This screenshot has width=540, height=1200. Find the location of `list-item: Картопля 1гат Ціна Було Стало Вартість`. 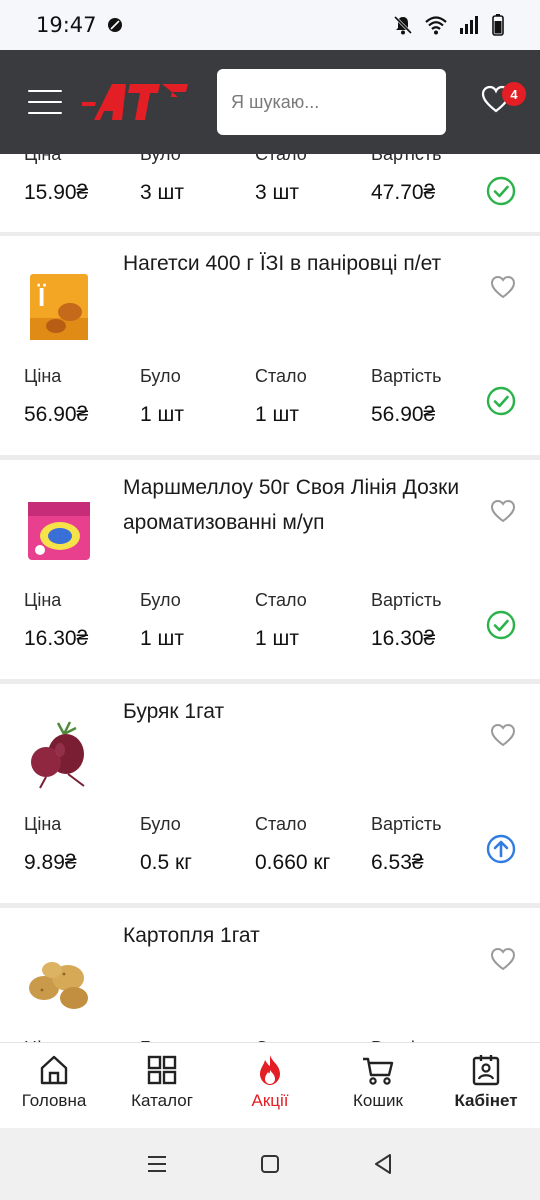

list-item: Картопля 1гат Ціна Було Стало Вартість is located at coordinates (270, 975).